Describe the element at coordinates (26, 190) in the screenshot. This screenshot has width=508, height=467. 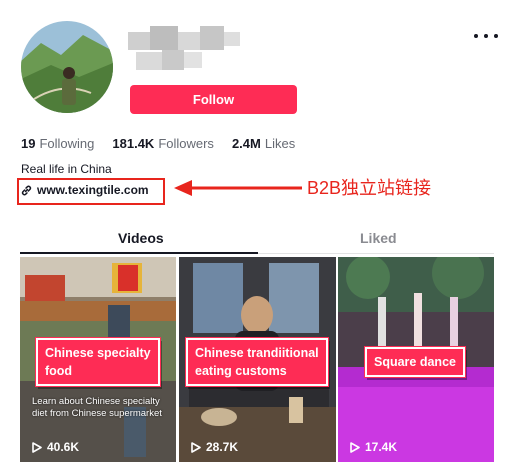
I see `link-icon` at that location.